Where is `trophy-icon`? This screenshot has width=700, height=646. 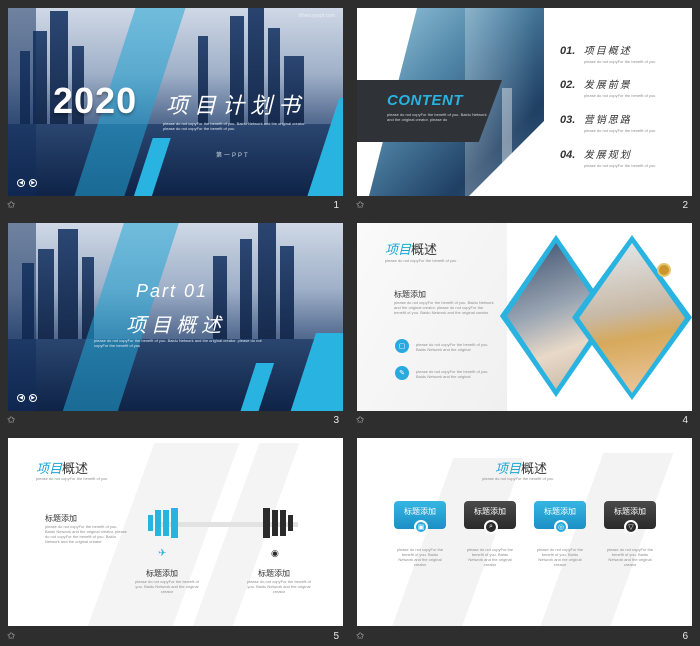 trophy-icon is located at coordinates (664, 270).